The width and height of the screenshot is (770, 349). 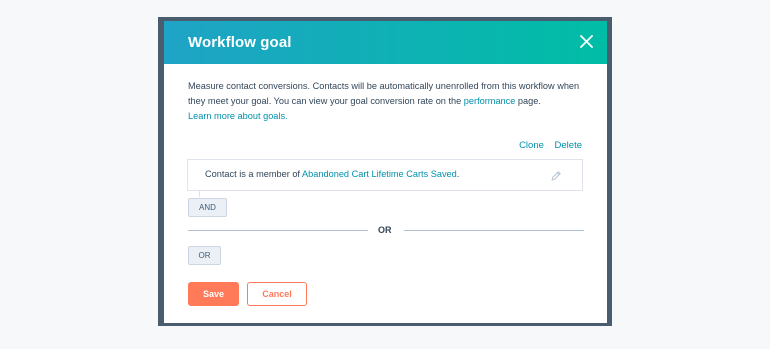 What do you see at coordinates (204, 255) in the screenshot?
I see `or-button: OR` at bounding box center [204, 255].